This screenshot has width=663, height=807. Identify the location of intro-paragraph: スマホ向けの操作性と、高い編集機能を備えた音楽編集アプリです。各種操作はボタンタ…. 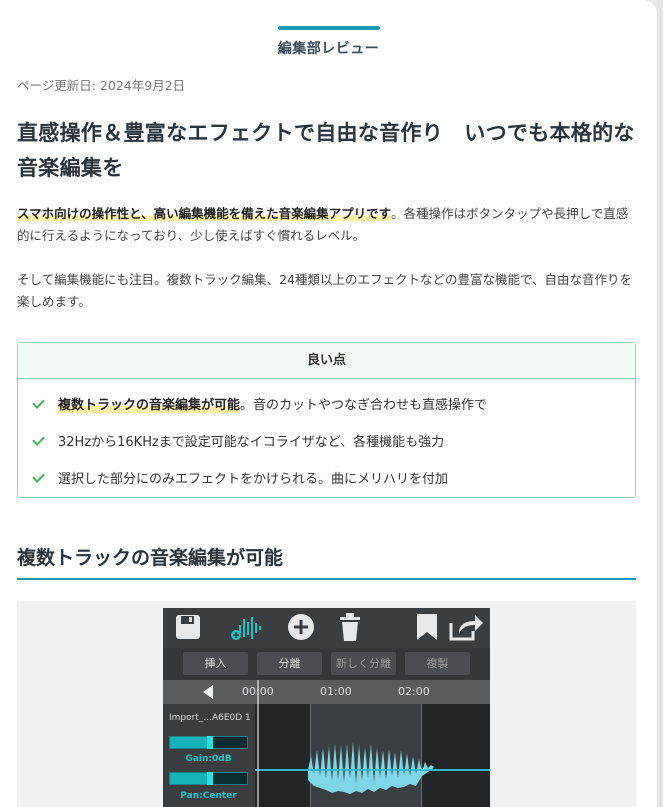
(327, 225).